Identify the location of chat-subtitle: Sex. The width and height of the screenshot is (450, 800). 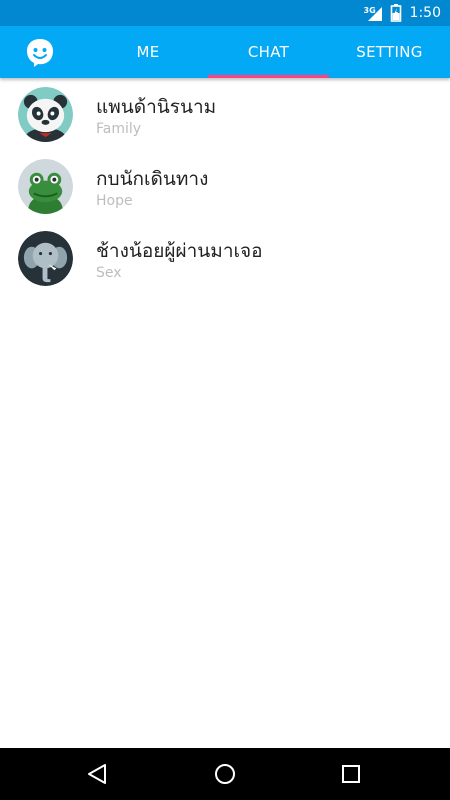
(109, 273).